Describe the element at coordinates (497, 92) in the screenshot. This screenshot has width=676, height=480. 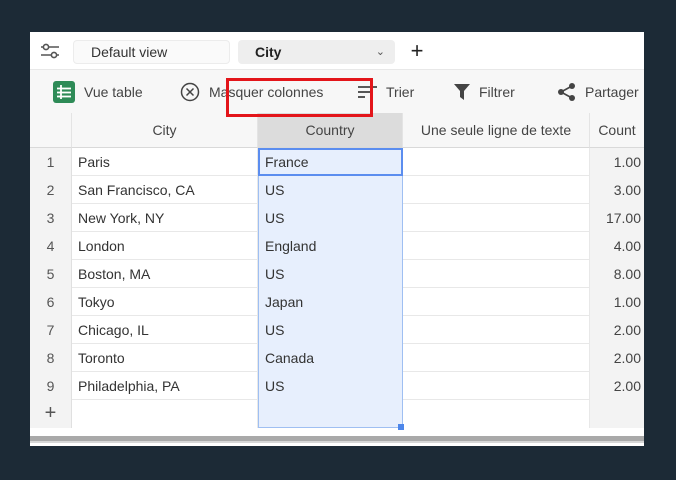
I see `filter-label: Filtrer` at that location.